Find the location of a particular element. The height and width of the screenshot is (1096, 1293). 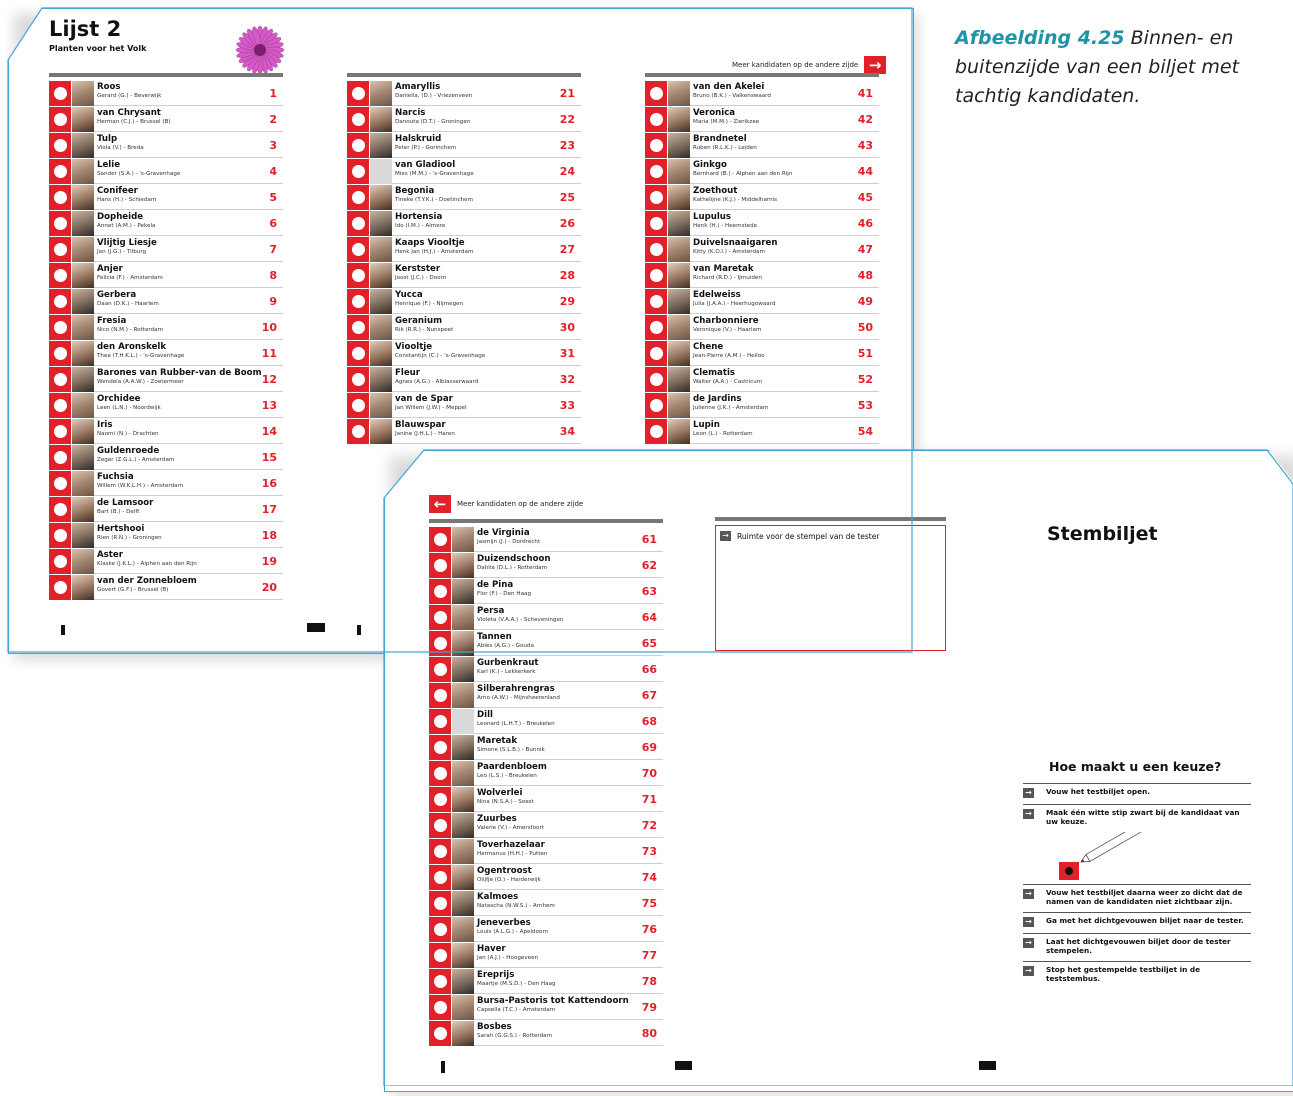

candidate-row: Kerstster Joost (J.C.) - Doorn 28 is located at coordinates (464, 275).